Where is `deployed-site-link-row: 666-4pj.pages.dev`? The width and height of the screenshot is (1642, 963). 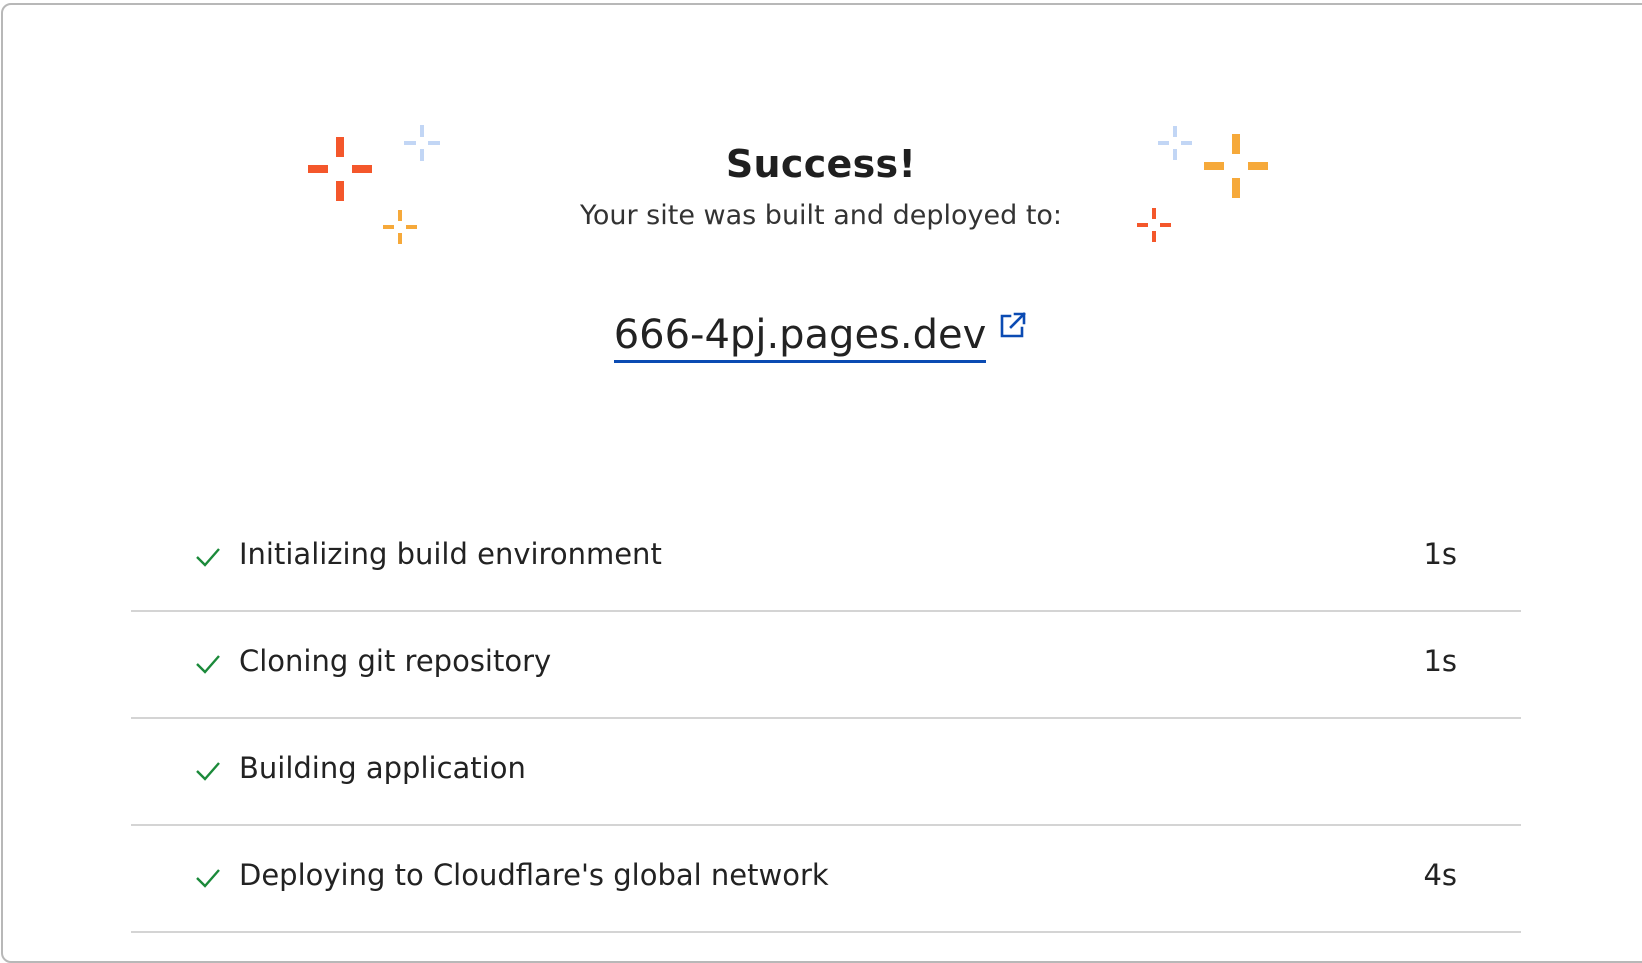
deployed-site-link-row: 666-4pj.pages.dev is located at coordinates (821, 336).